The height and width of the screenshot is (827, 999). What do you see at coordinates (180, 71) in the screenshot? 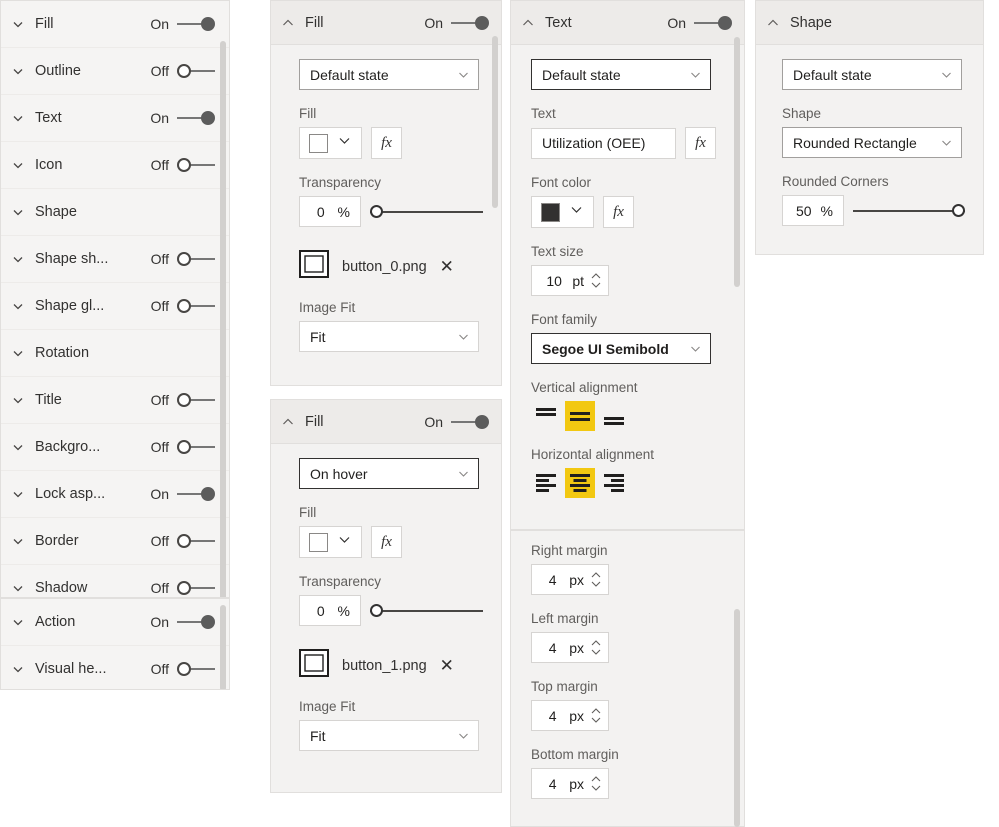
I see `sidebar-toggle-outline: Off` at bounding box center [180, 71].